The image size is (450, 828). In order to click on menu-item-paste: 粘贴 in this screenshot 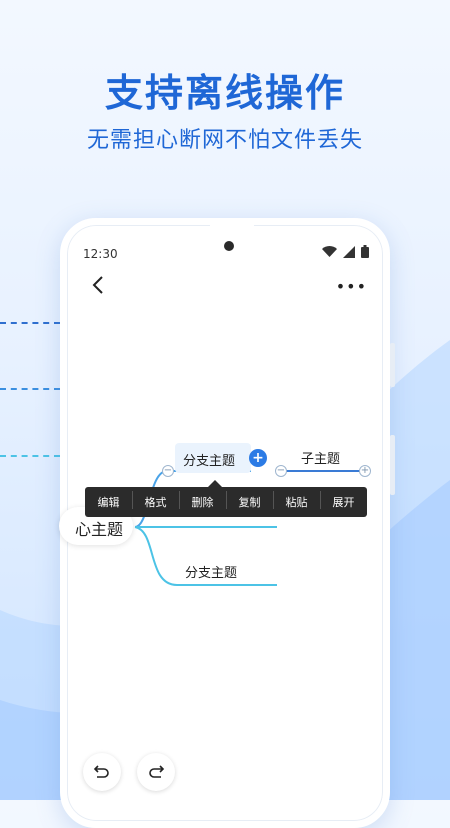, I will do `click(296, 500)`.